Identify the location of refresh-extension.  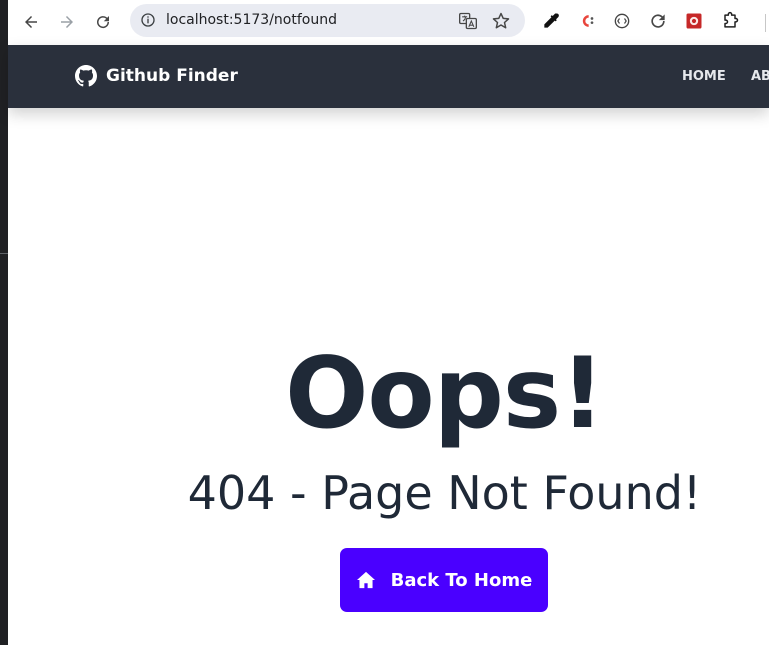
(658, 21).